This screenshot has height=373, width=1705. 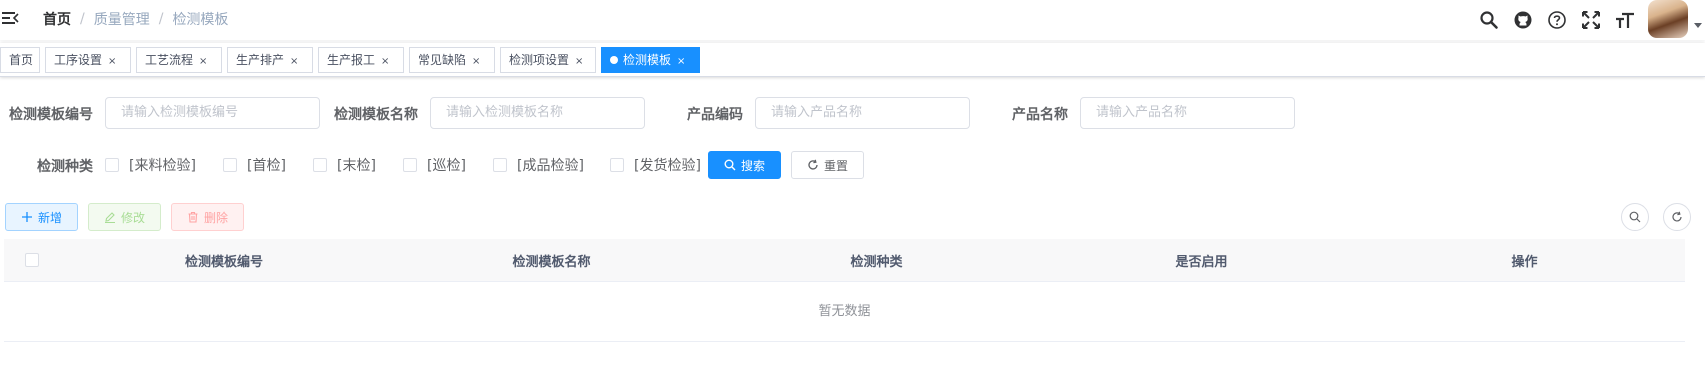 What do you see at coordinates (446, 166) in the screenshot?
I see `checkbox-label: [巡检]` at bounding box center [446, 166].